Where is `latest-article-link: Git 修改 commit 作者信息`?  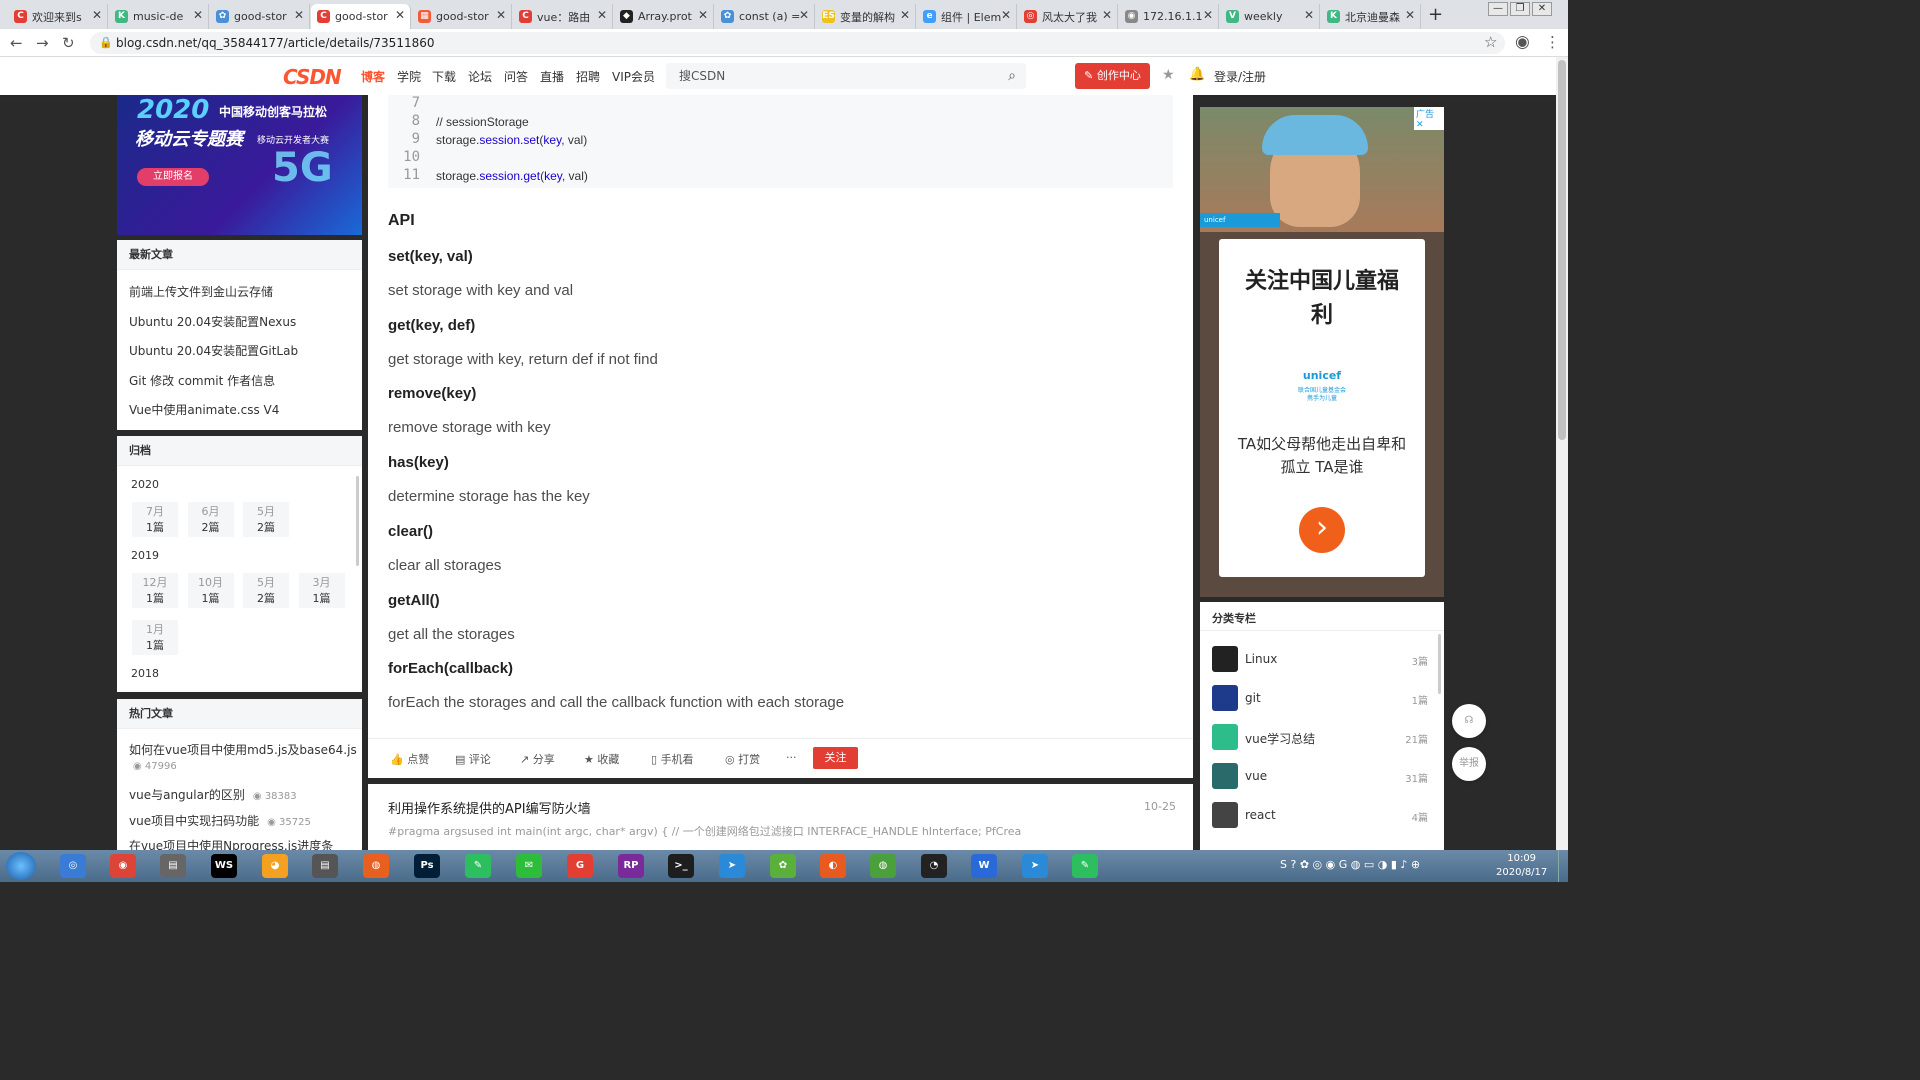 latest-article-link: Git 修改 commit 作者信息 is located at coordinates (202, 380).